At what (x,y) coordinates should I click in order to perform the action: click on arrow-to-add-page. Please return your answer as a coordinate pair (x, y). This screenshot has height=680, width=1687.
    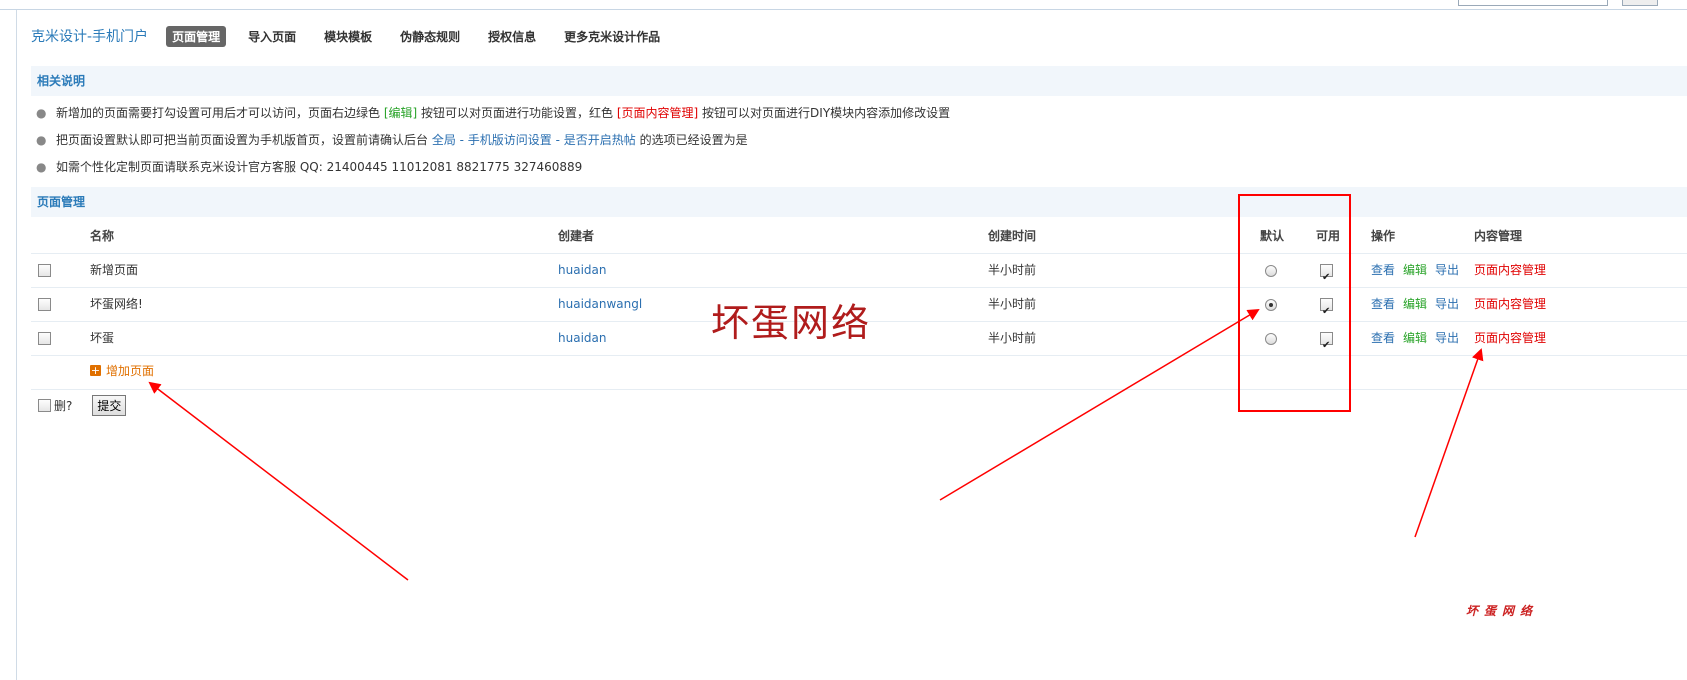
    Looking at the image, I should click on (278, 481).